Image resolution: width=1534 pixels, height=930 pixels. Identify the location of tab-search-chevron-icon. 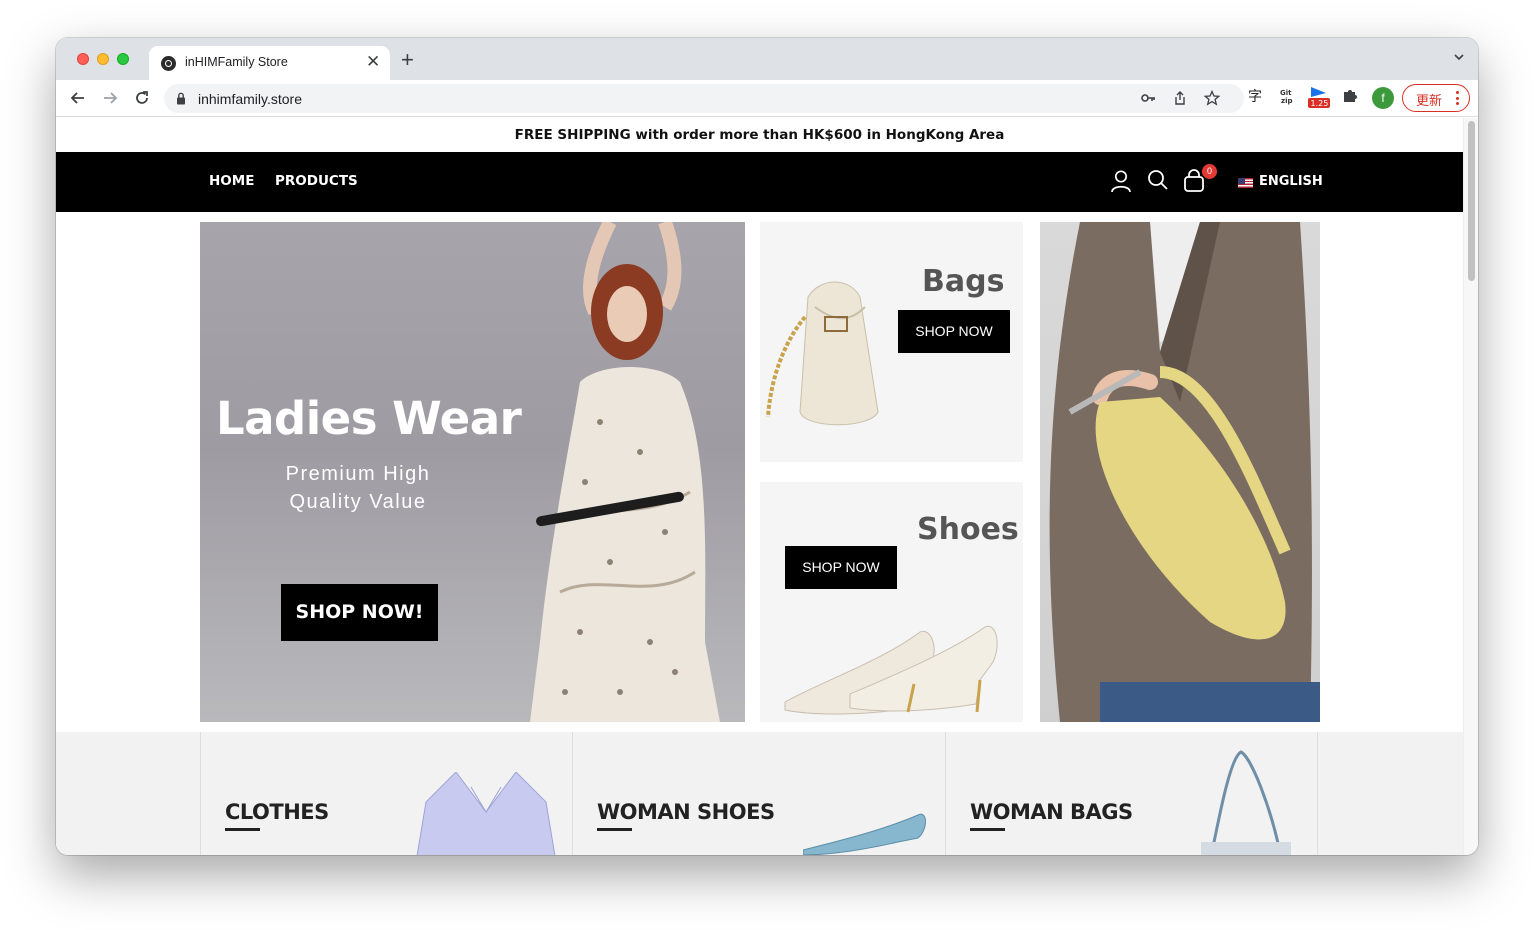
(1459, 57).